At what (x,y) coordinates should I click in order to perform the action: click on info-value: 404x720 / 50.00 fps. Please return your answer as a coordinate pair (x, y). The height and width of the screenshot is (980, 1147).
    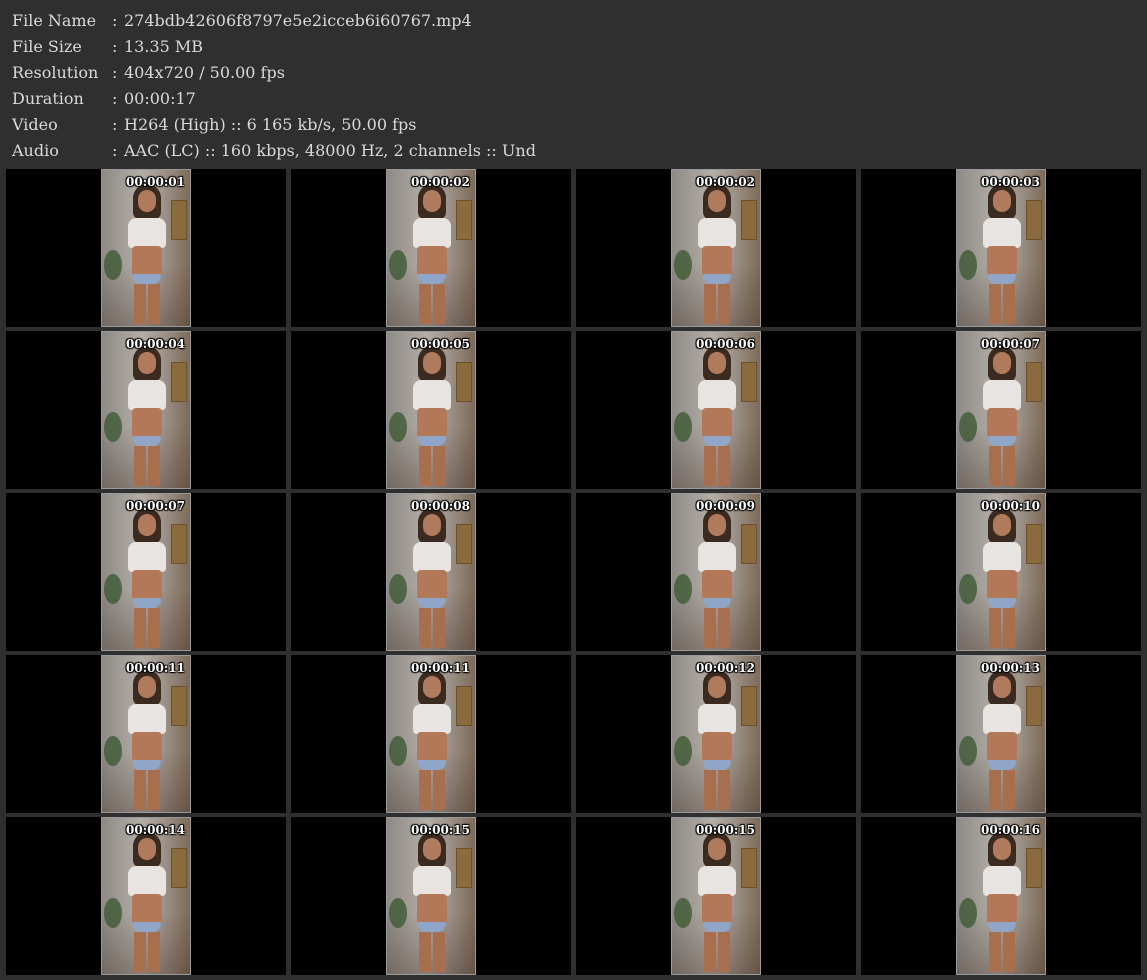
    Looking at the image, I should click on (204, 72).